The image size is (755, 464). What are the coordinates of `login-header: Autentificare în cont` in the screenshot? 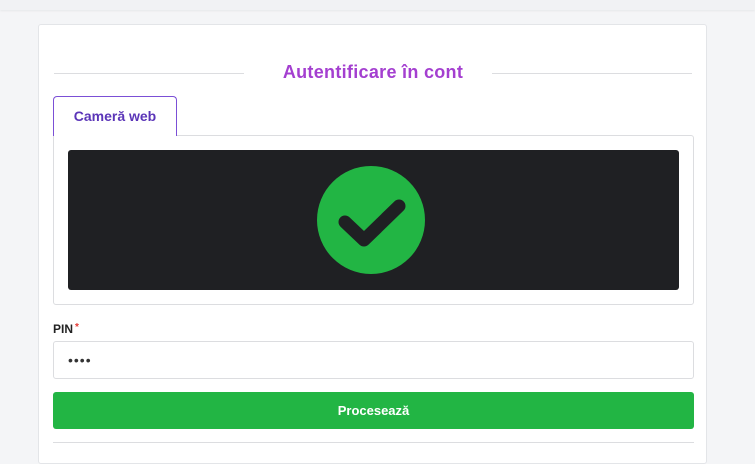 It's located at (373, 73).